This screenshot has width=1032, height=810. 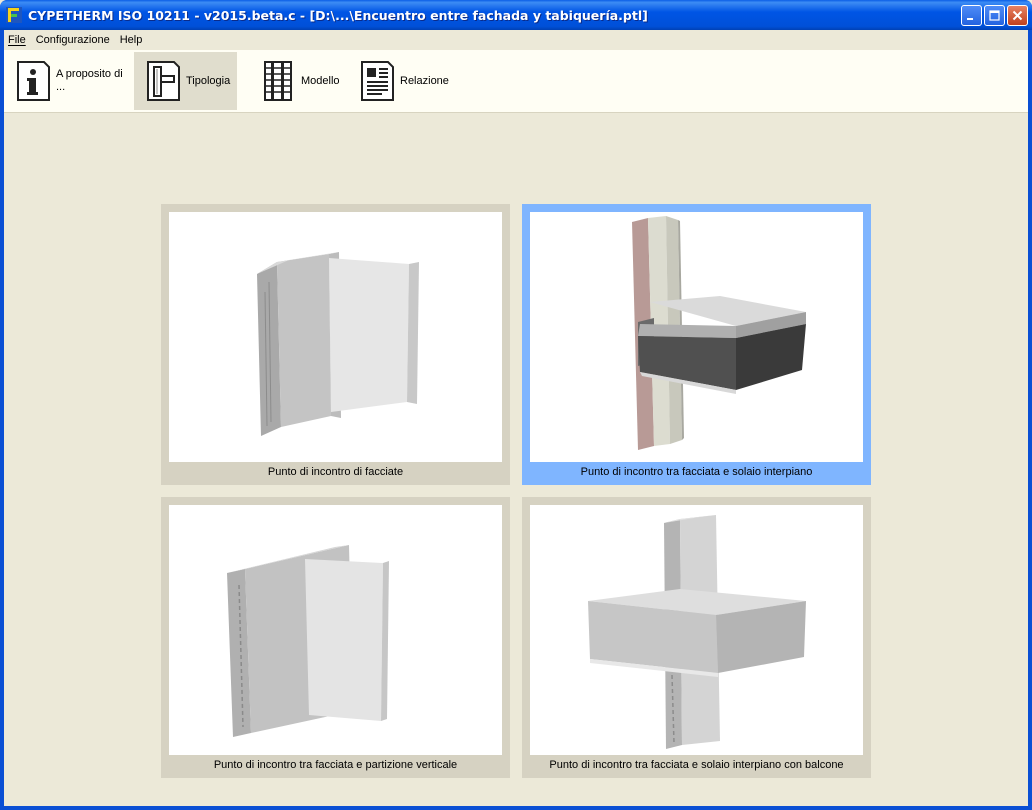 What do you see at coordinates (73, 40) in the screenshot?
I see `menu-configurazione: Configurazione` at bounding box center [73, 40].